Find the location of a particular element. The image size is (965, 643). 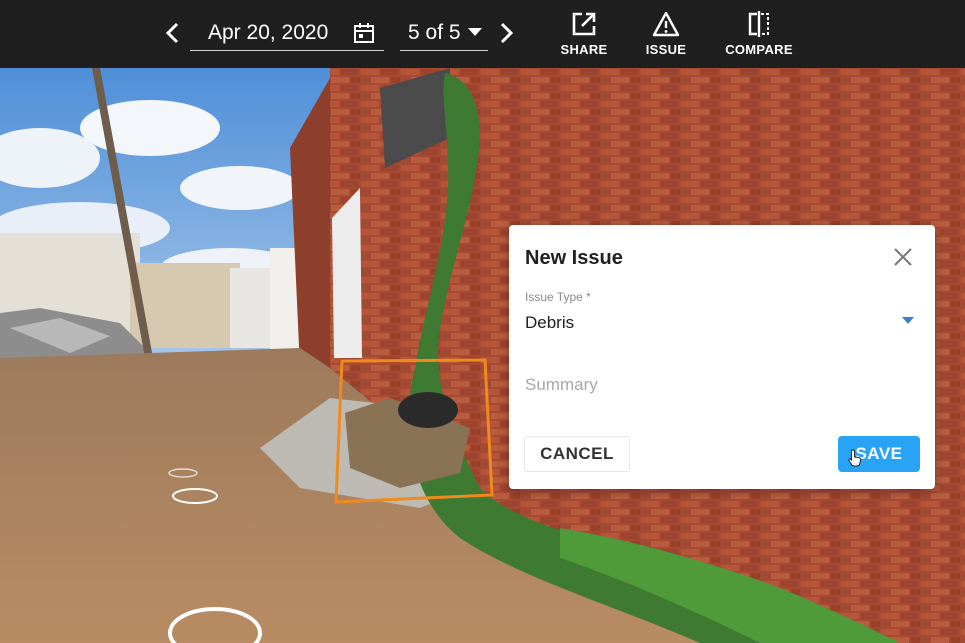

share-button: SHARE is located at coordinates (584, 36).